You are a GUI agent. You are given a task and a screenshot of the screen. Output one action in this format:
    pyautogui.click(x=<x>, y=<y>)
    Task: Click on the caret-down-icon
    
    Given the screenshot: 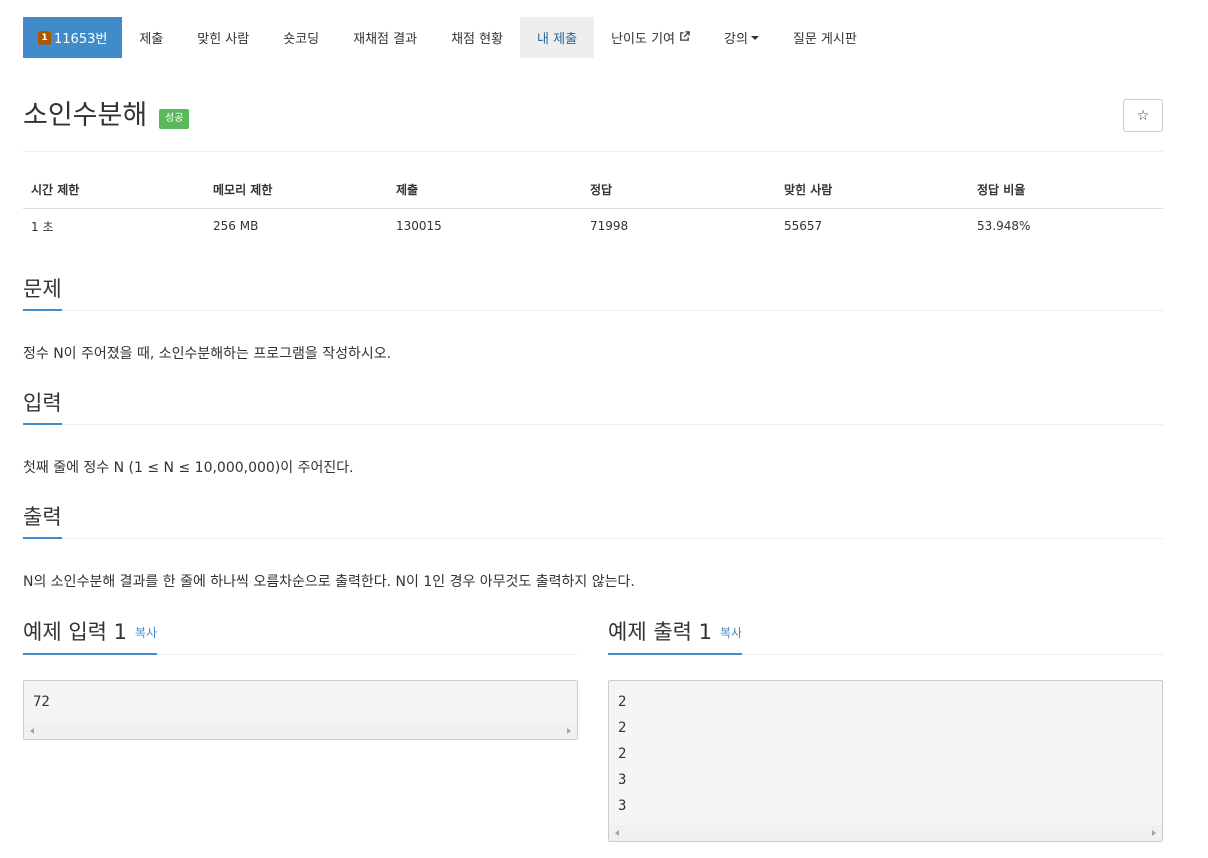 What is the action you would take?
    pyautogui.click(x=754, y=37)
    